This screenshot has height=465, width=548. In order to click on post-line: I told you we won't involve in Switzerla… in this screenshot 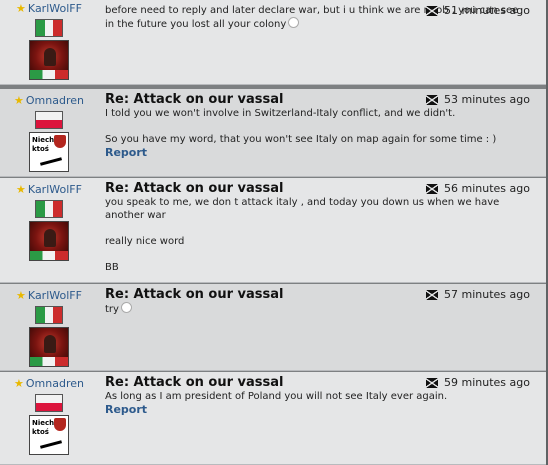, I will do `click(280, 113)`.